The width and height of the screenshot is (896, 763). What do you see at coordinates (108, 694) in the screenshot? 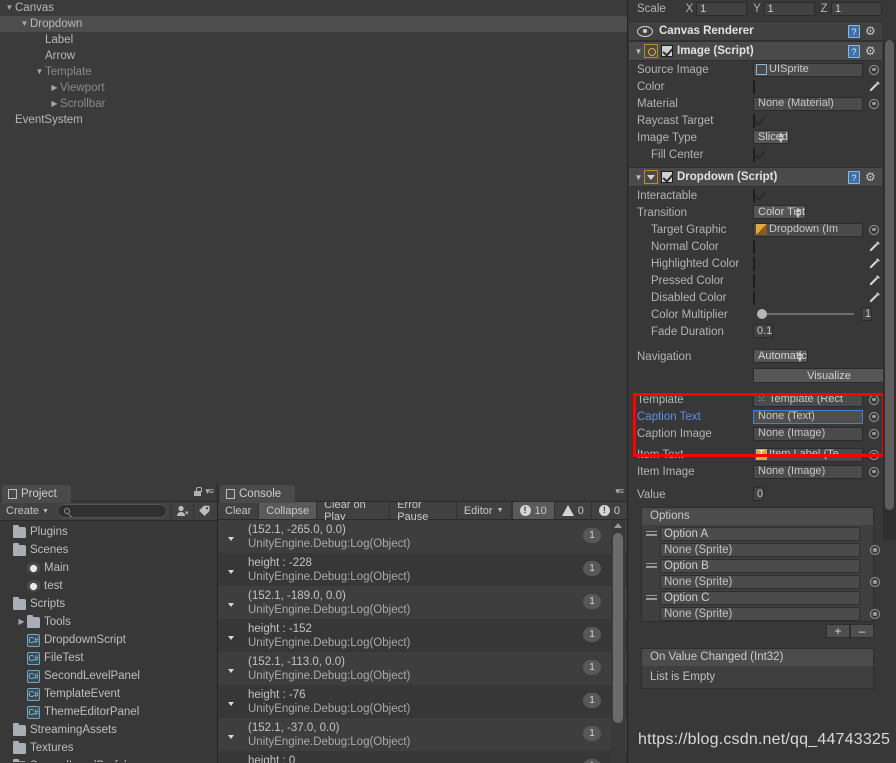
I see `project-item-templateevent: C# TemplateEvent` at bounding box center [108, 694].